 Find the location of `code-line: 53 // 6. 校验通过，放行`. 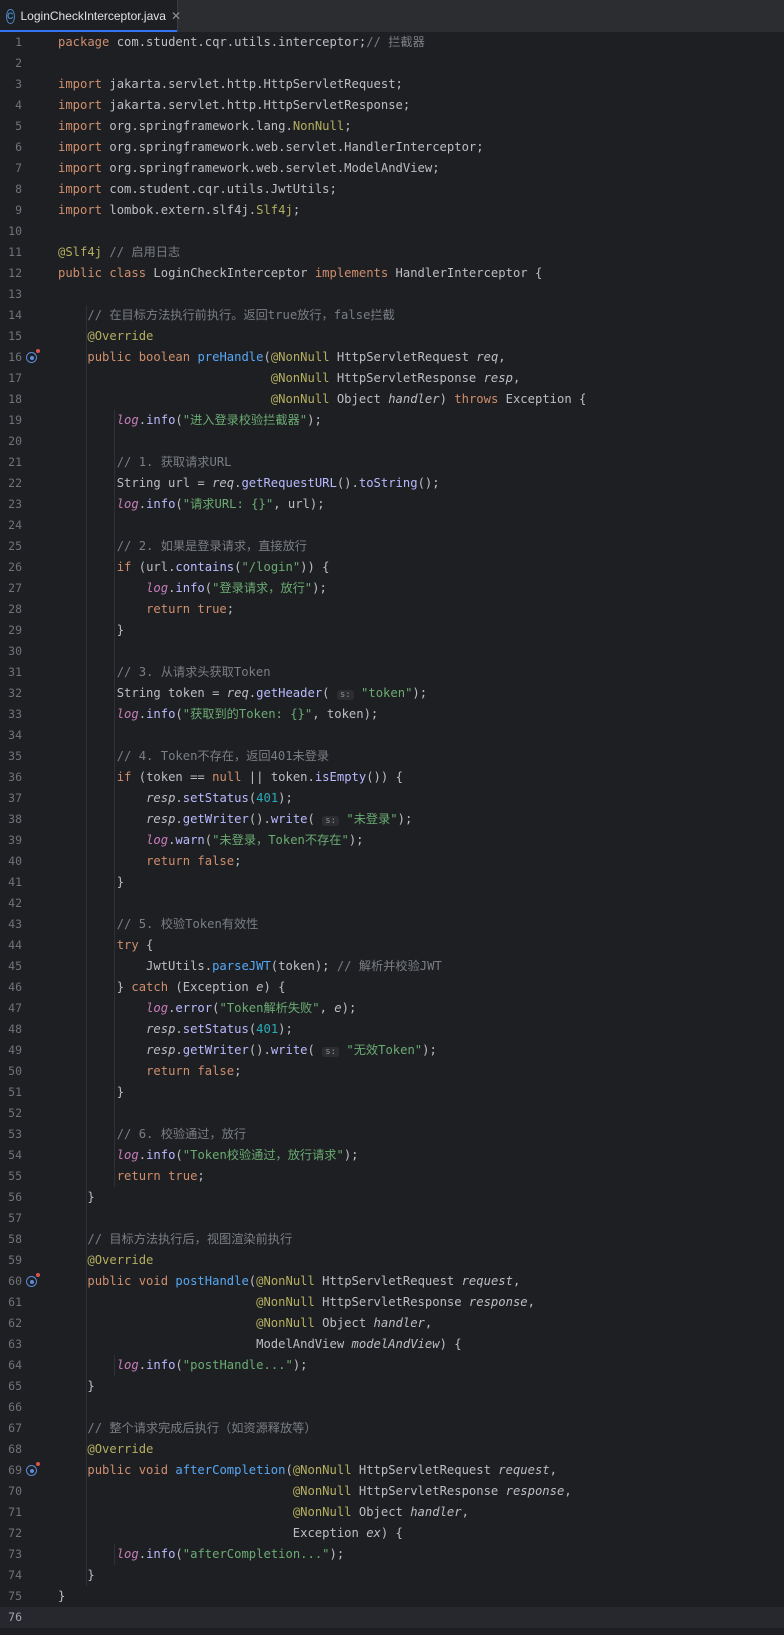

code-line: 53 // 6. 校验通过，放行 is located at coordinates (392, 1134).